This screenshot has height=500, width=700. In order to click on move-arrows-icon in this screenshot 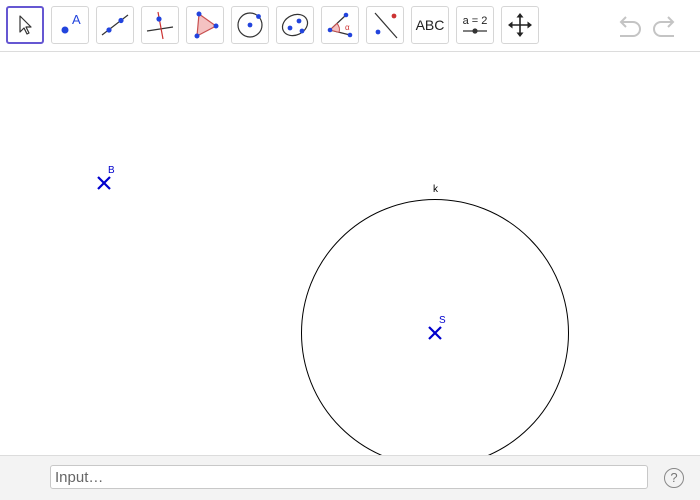, I will do `click(520, 25)`.